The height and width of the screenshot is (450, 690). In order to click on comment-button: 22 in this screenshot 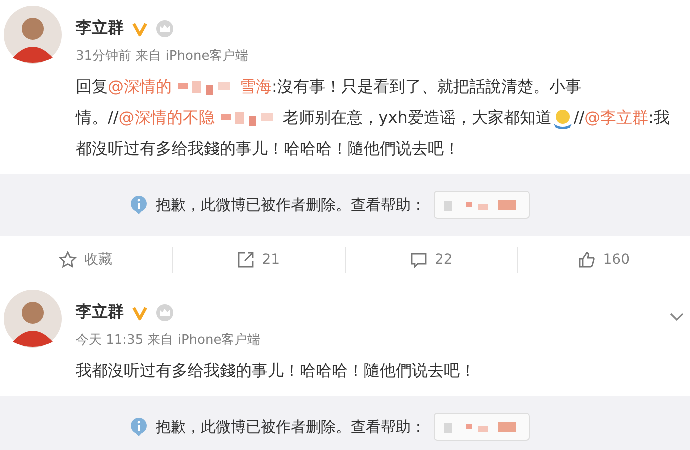, I will do `click(431, 260)`.